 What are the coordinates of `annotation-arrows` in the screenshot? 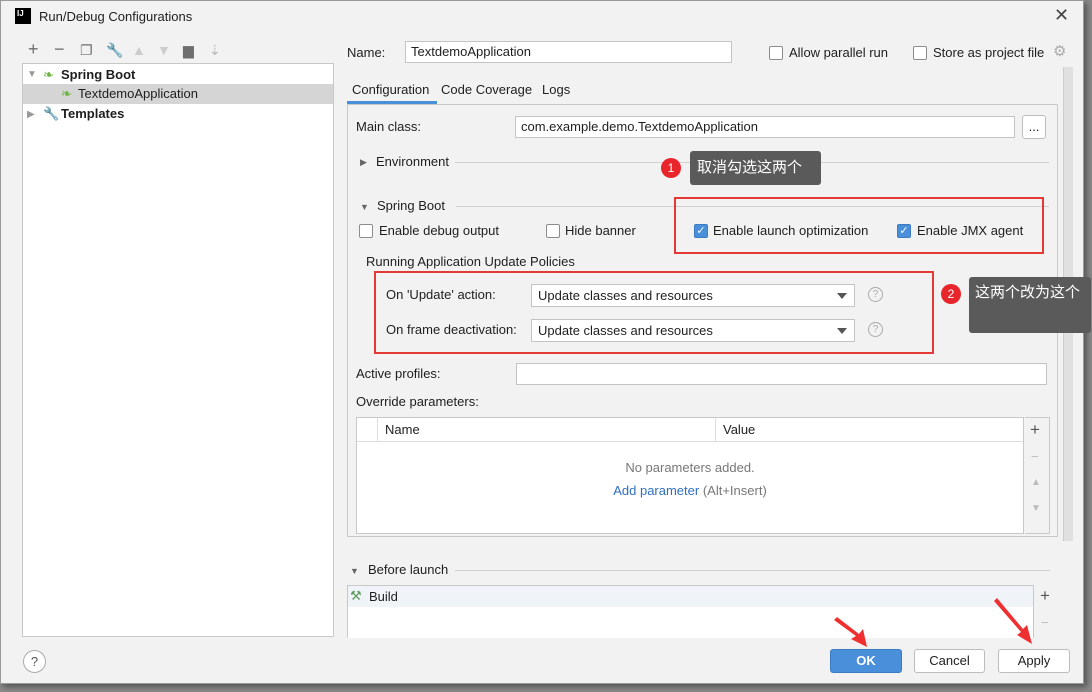 It's located at (933, 622).